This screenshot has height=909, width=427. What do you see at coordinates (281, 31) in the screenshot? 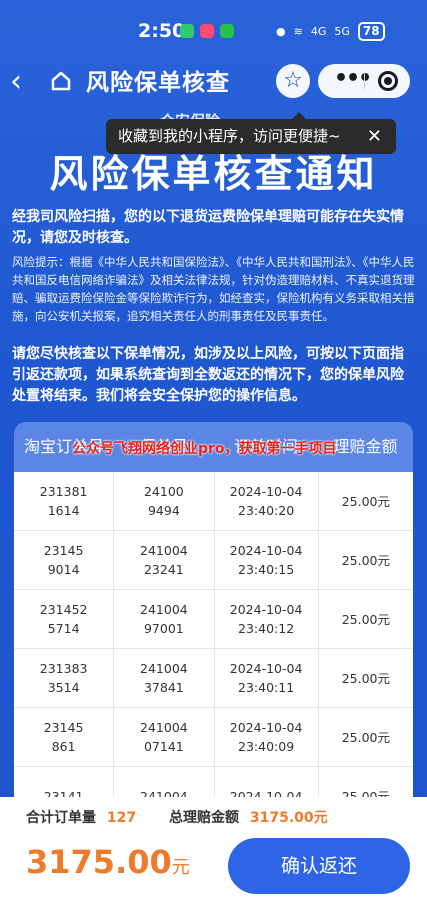
I see `mic-icon: ●` at bounding box center [281, 31].